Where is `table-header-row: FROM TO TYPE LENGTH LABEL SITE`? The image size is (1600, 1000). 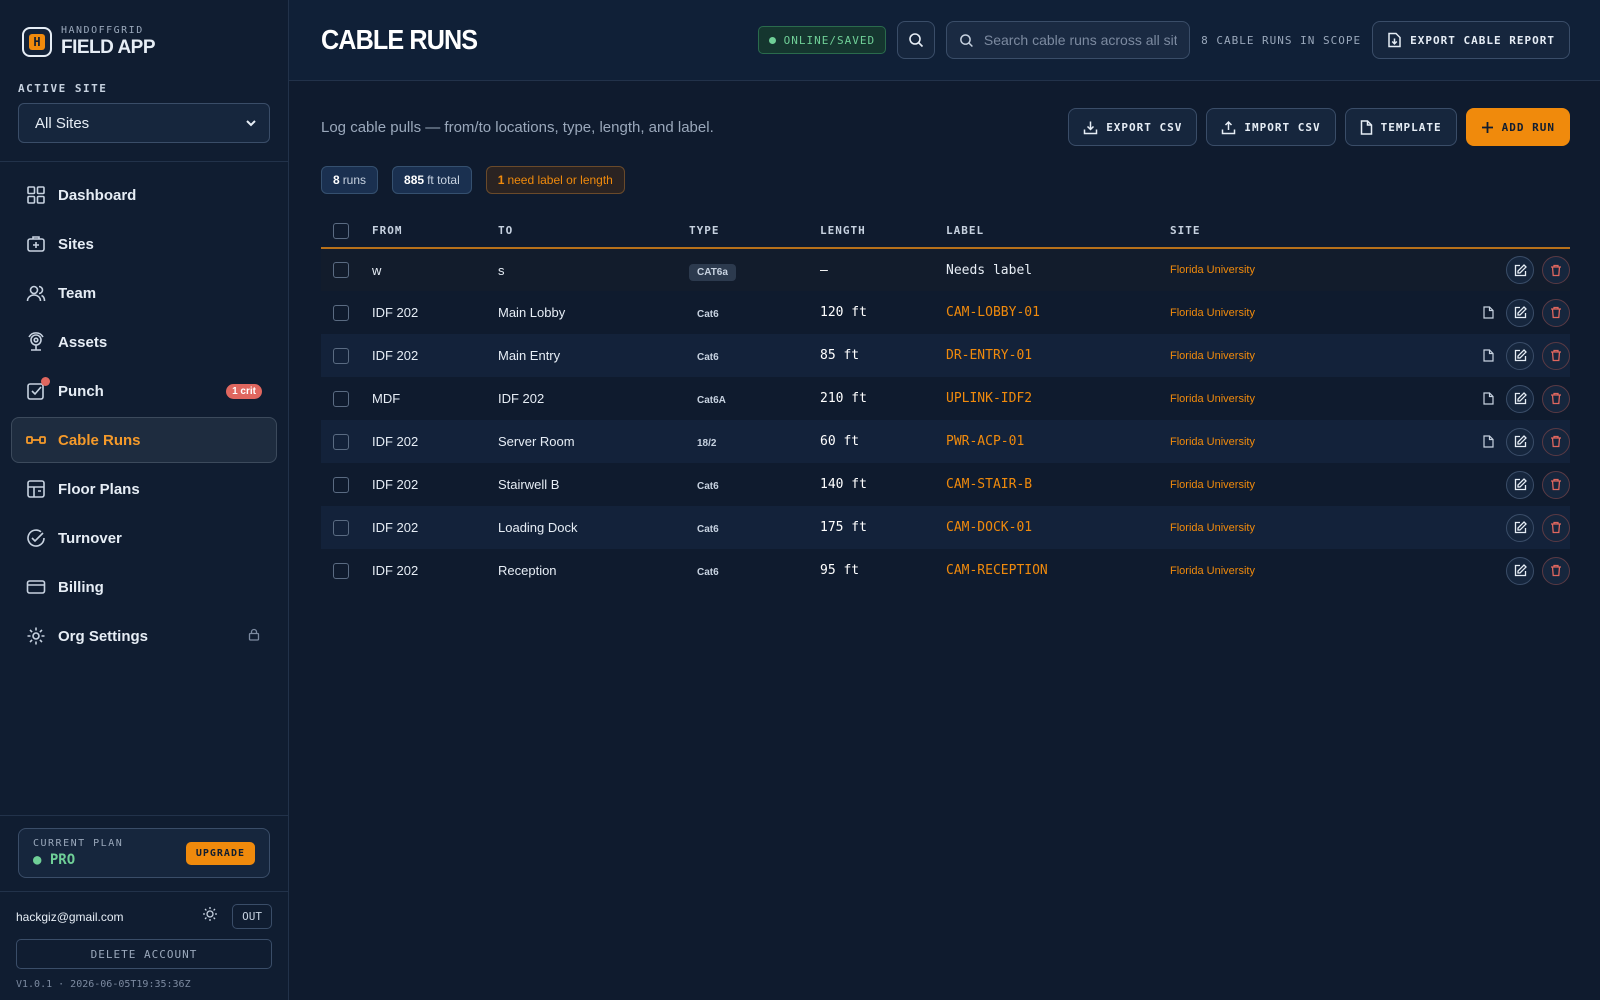 table-header-row: FROM TO TYPE LENGTH LABEL SITE is located at coordinates (945, 231).